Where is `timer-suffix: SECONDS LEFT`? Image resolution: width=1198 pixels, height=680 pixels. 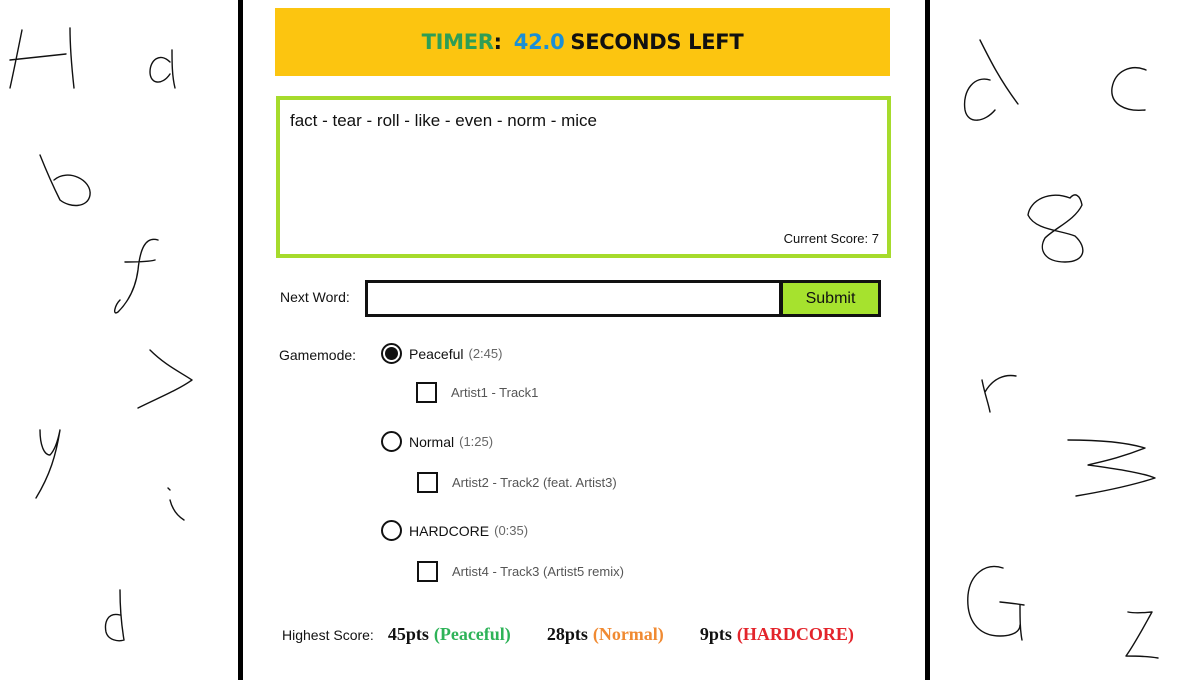 timer-suffix: SECONDS LEFT is located at coordinates (657, 42).